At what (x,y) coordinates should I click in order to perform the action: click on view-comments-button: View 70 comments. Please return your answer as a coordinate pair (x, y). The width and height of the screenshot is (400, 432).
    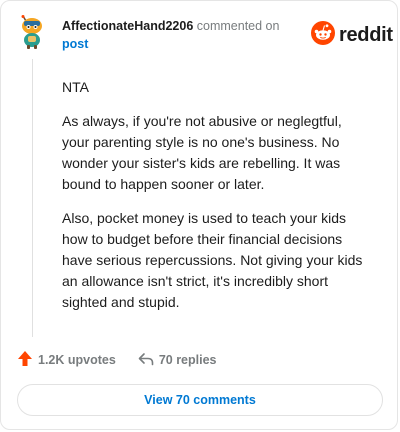
    Looking at the image, I should click on (200, 400).